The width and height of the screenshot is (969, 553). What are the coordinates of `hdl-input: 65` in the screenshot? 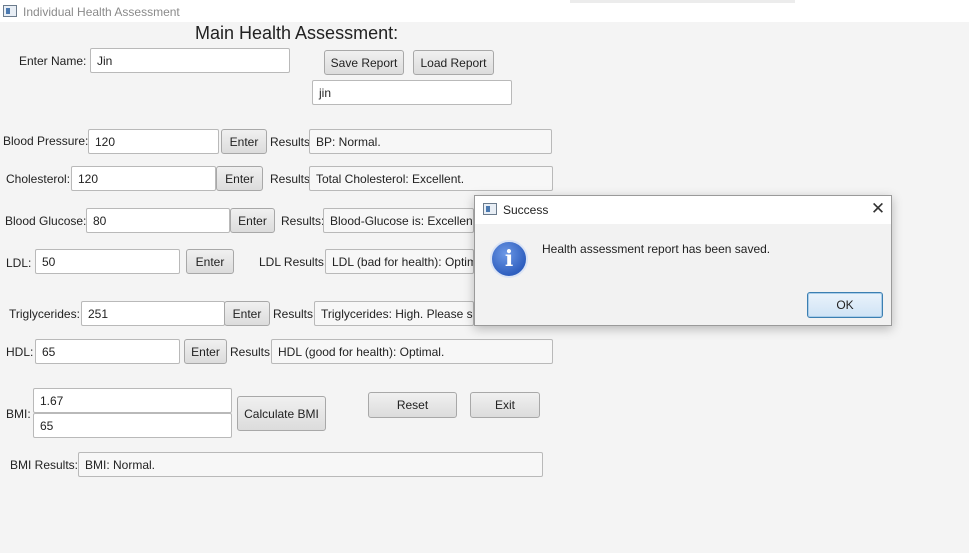 It's located at (107, 351).